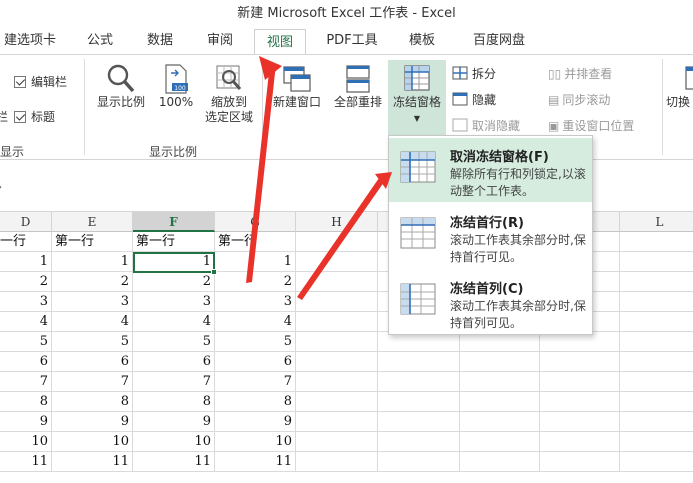 The image size is (693, 483). What do you see at coordinates (297, 86) in the screenshot?
I see `new-window-button: 新建窗口` at bounding box center [297, 86].